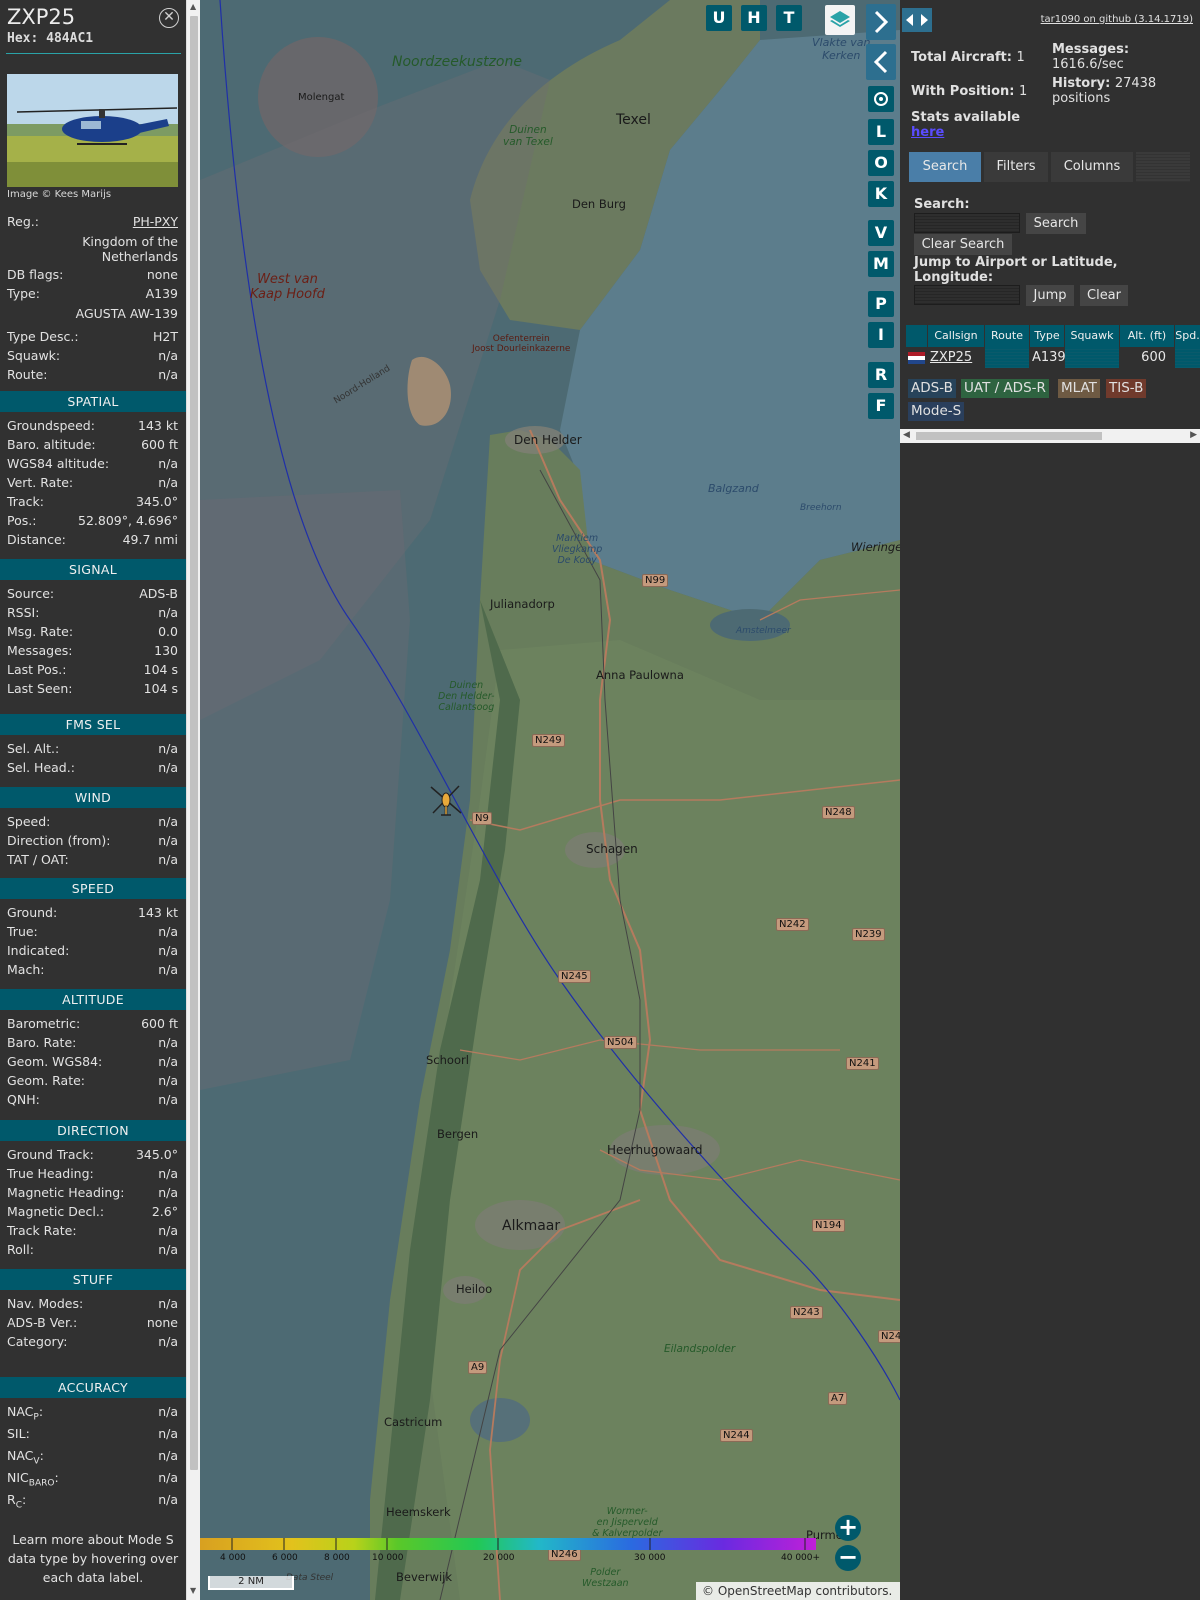 The image size is (1200, 1600). I want to click on info-label: Groundspeed:, so click(51, 425).